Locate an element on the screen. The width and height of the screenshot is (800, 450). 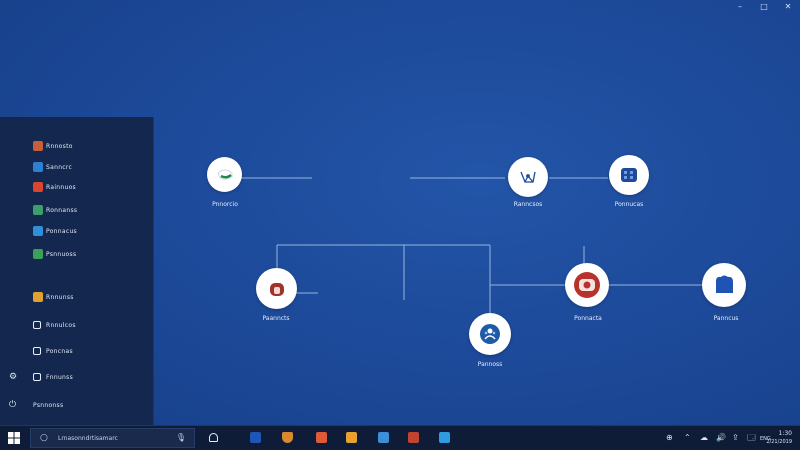
node-label: Panncus is located at coordinates (726, 318).